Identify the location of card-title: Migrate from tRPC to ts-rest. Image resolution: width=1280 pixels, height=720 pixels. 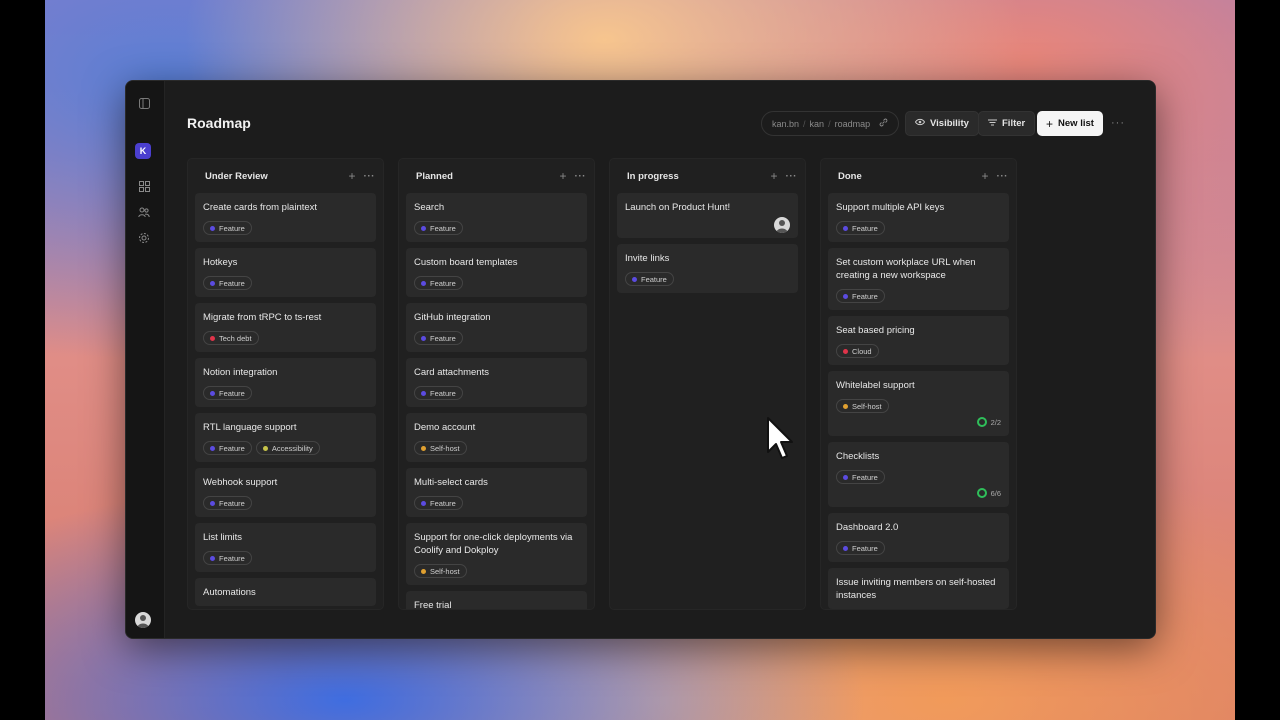
(262, 317).